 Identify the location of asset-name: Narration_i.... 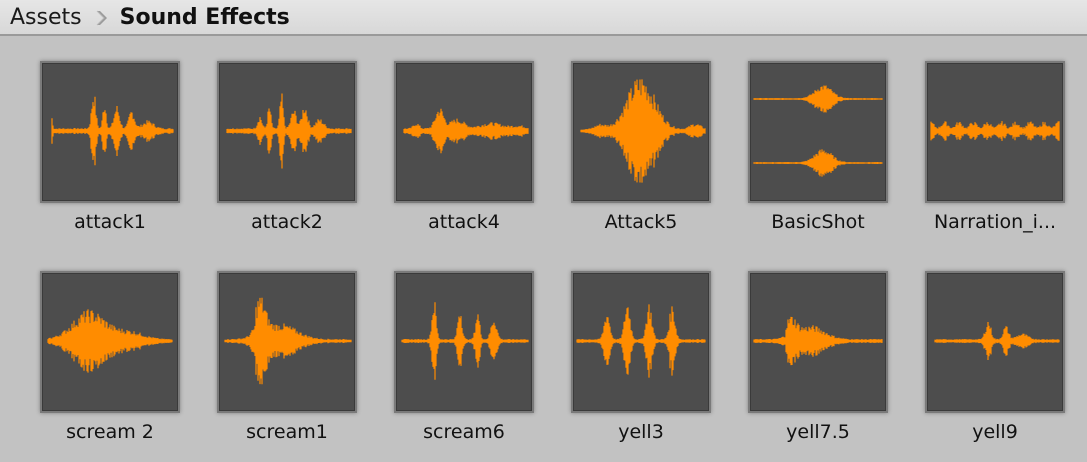
(995, 222).